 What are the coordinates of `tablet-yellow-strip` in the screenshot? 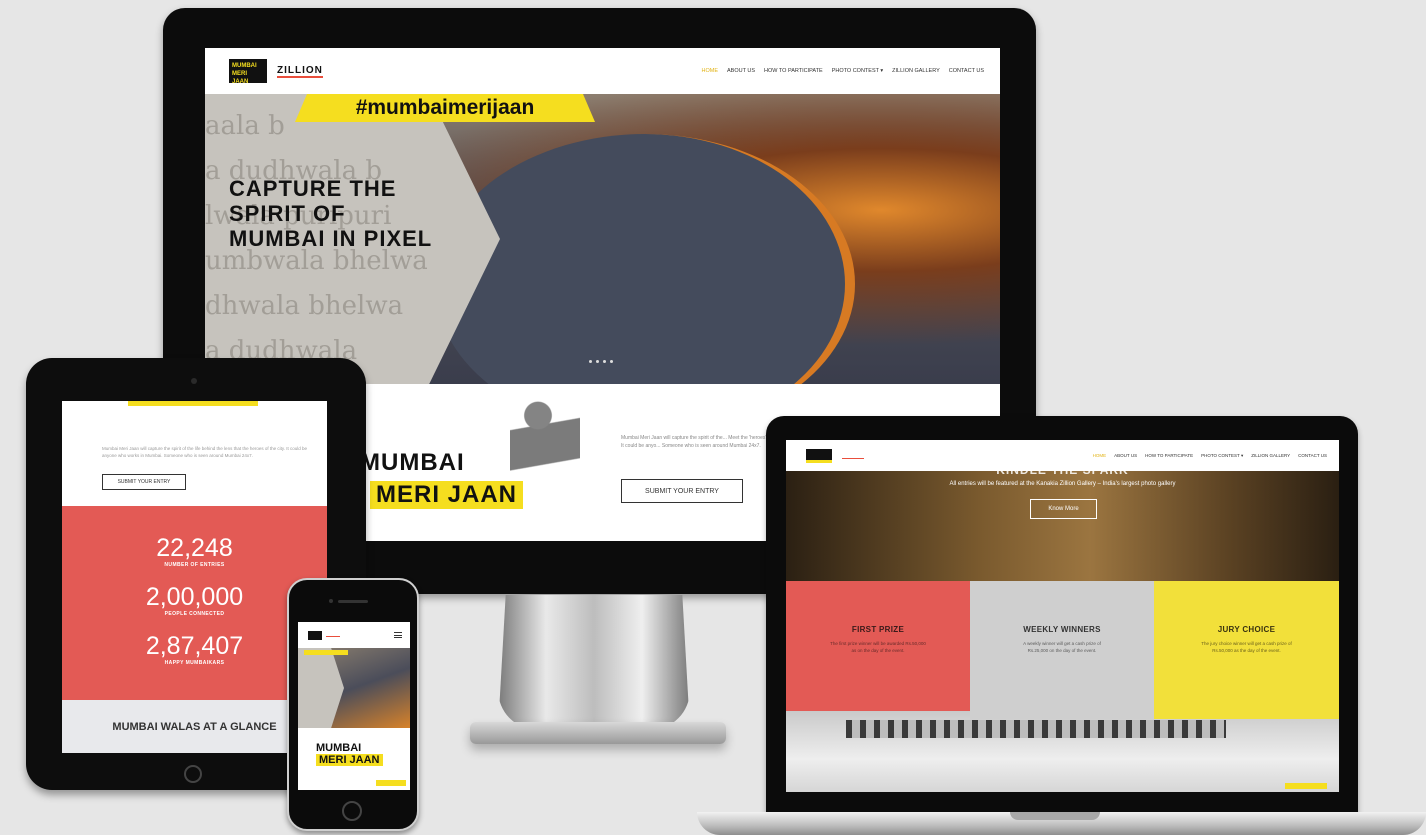 It's located at (193, 403).